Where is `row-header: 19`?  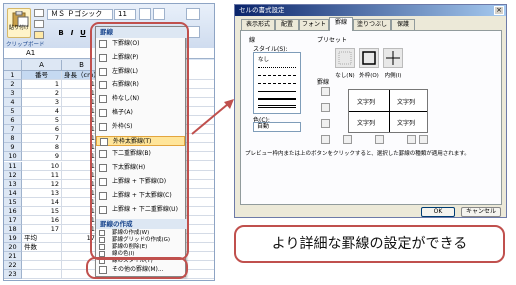 row-header: 19 is located at coordinates (13, 238).